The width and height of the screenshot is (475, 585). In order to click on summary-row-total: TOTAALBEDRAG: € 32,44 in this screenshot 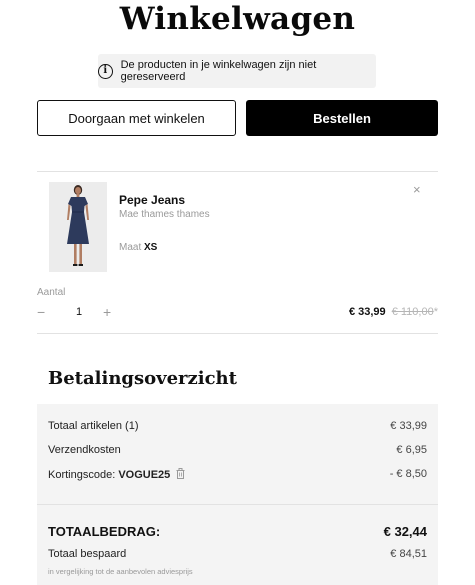, I will do `click(237, 531)`.